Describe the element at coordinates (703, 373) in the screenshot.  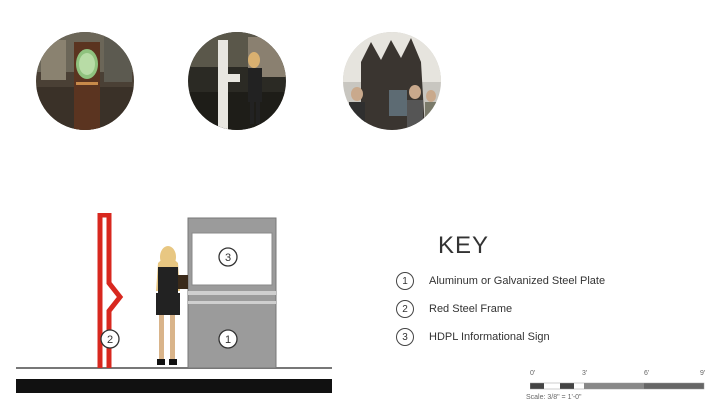
I see `scale-tick-label: 9'` at that location.